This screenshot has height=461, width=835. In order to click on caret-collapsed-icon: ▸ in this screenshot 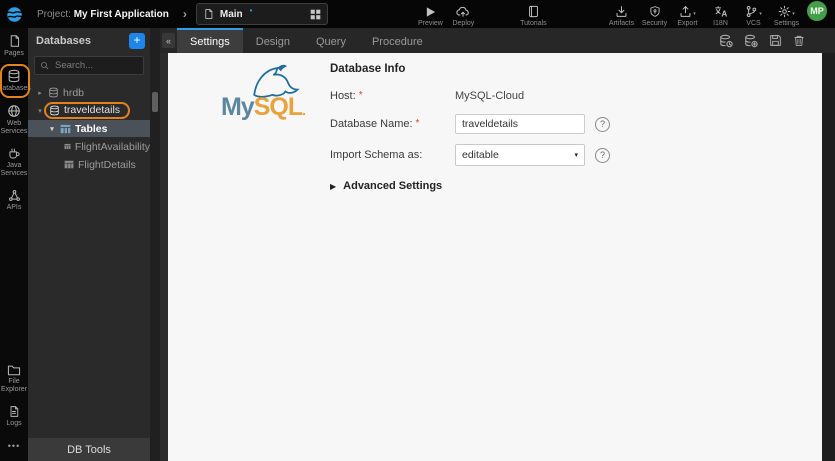, I will do `click(40, 93)`.